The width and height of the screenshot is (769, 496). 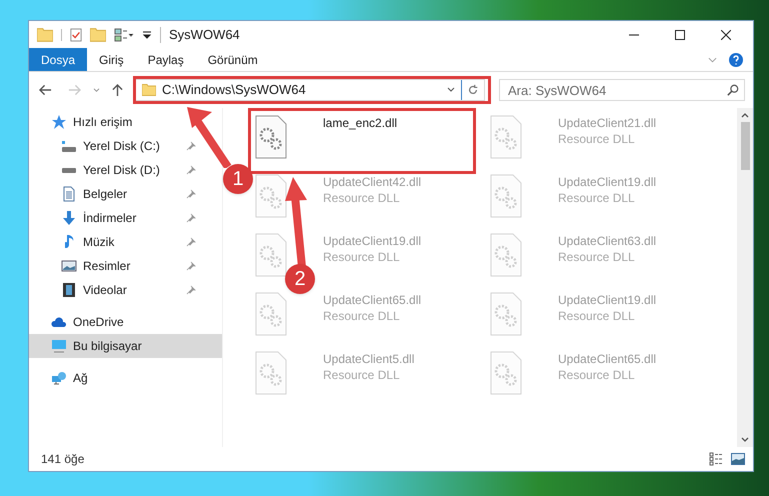 What do you see at coordinates (125, 266) in the screenshot?
I see `sidebar-item: Resimler` at bounding box center [125, 266].